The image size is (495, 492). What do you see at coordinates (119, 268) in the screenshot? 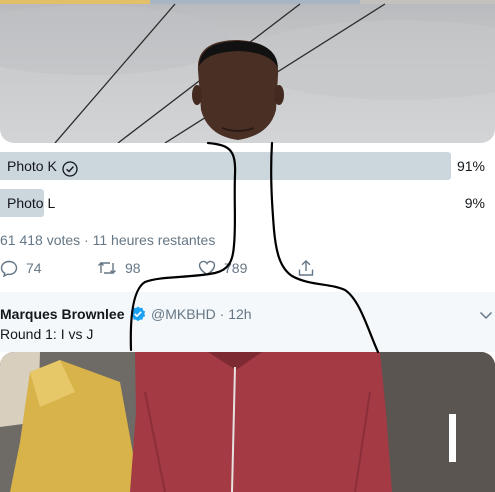
I see `retweet-button: 98` at bounding box center [119, 268].